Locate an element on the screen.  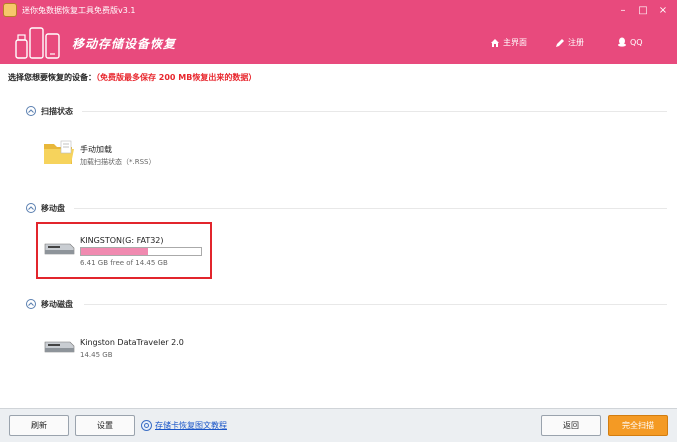
manual-load-item: 手动加载 is located at coordinates (96, 149).